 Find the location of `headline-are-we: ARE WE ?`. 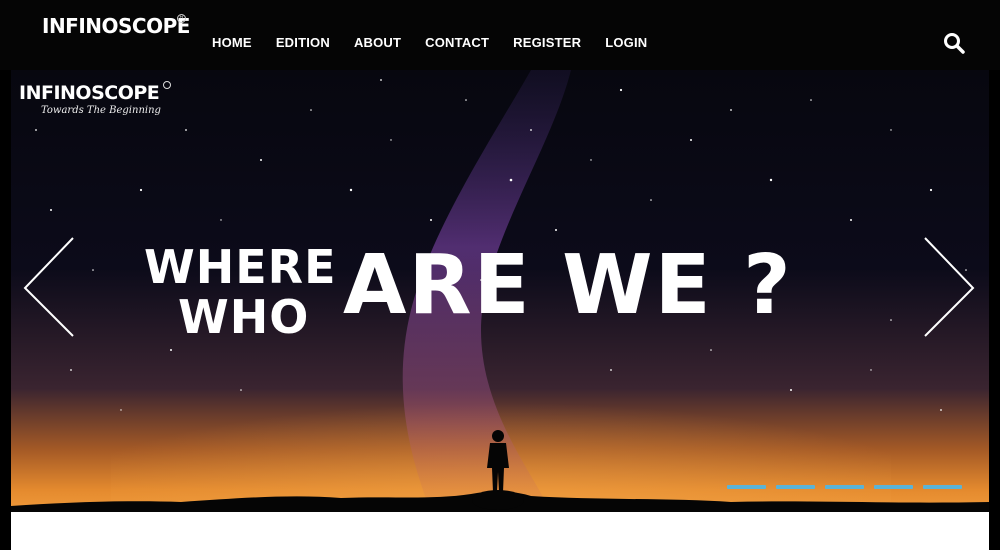

headline-are-we: ARE WE ? is located at coordinates (568, 285).